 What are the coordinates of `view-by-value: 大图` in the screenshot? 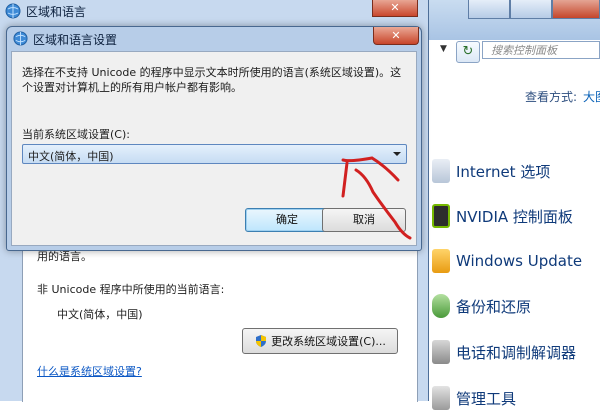 It's located at (591, 97).